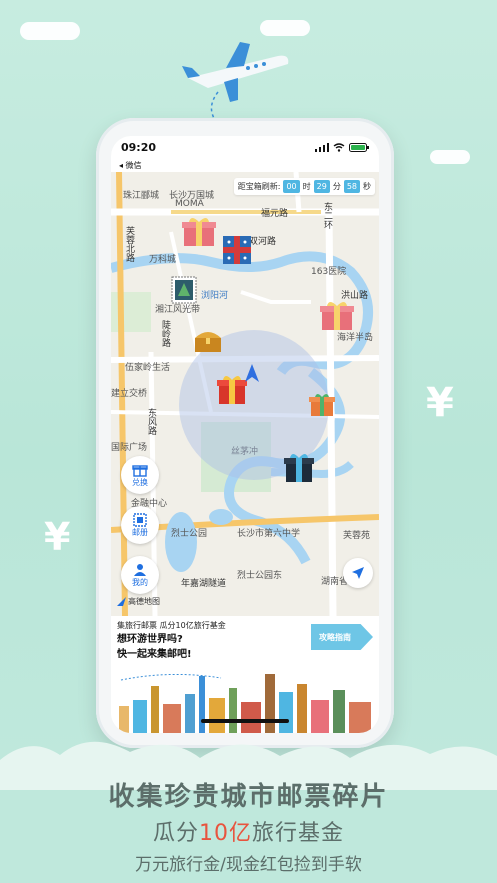  Describe the element at coordinates (148, 368) in the screenshot. I see `map-label: 伍家岭生活` at that location.